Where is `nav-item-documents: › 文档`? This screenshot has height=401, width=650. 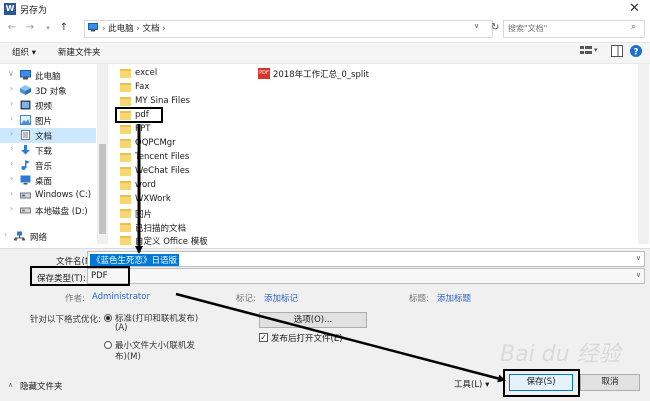
nav-item-documents: › 文档 is located at coordinates (48, 135).